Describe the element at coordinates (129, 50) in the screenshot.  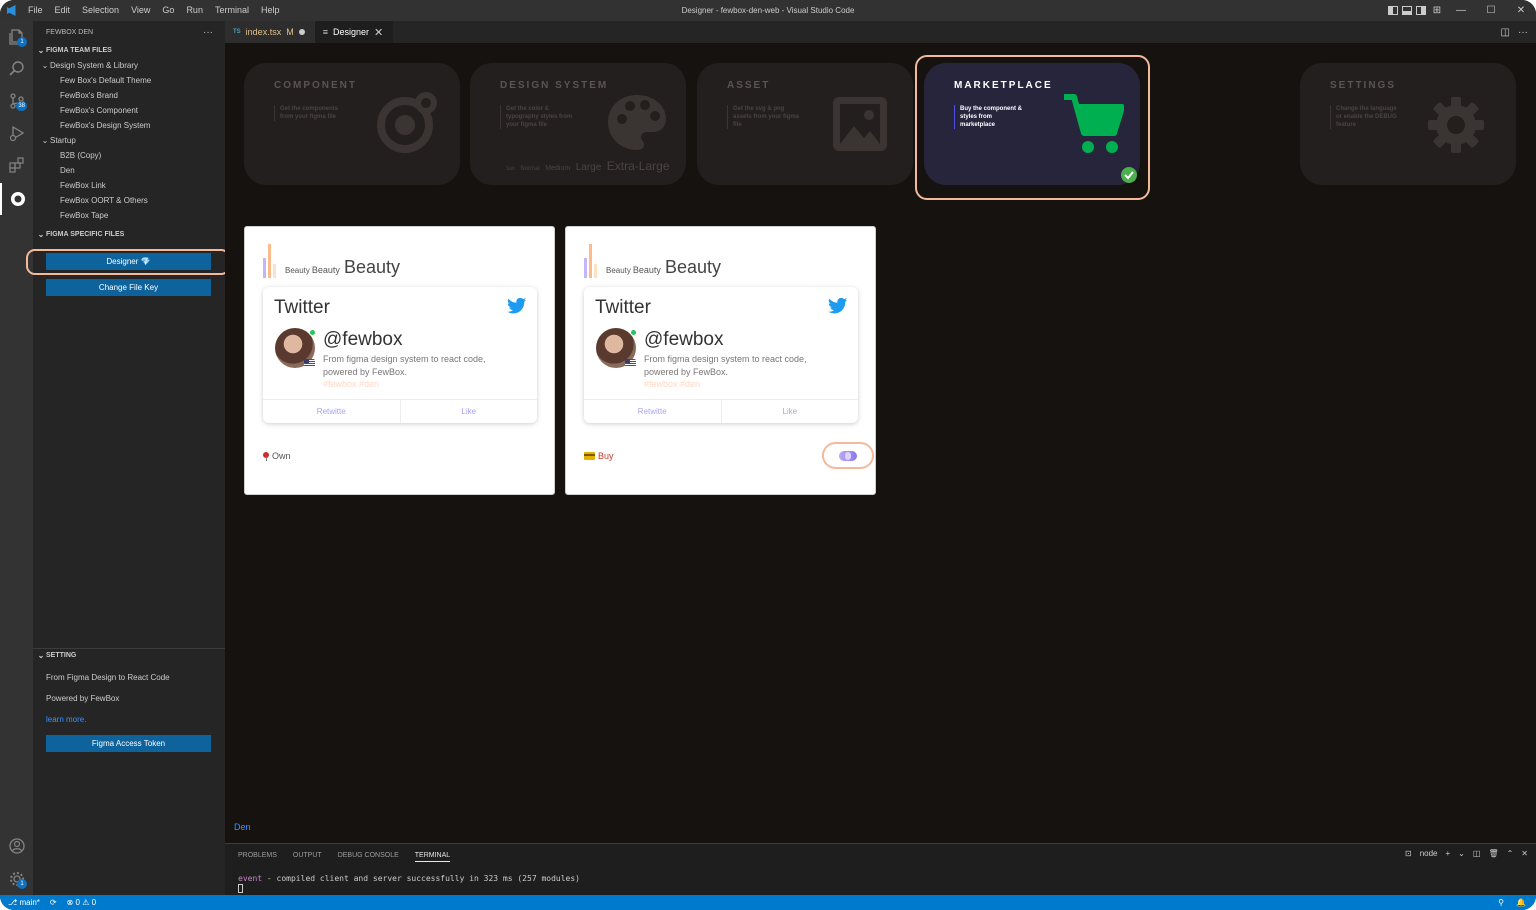
I see `team-files-section-header: ⌄ FIGMA TEAM FILES` at that location.